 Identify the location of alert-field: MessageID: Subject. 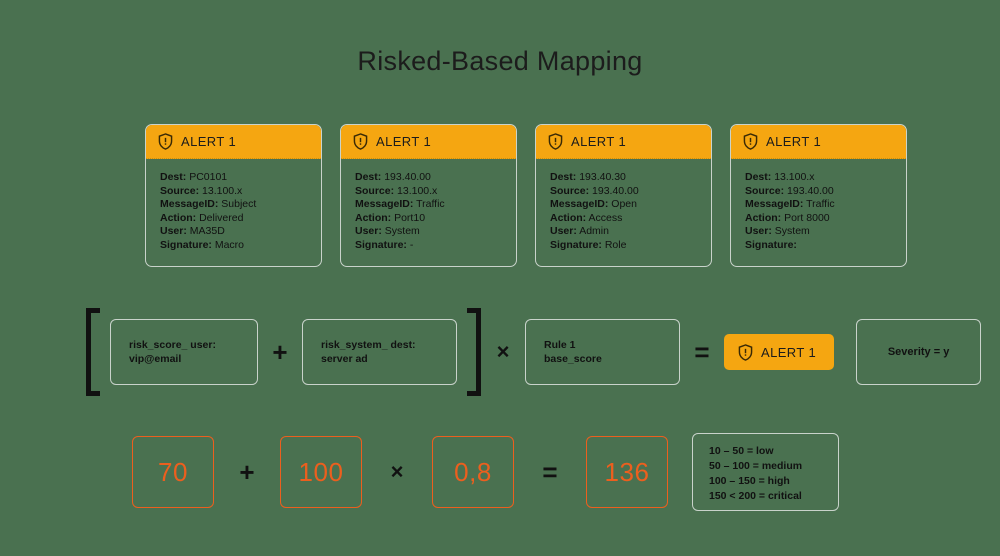
(240, 205).